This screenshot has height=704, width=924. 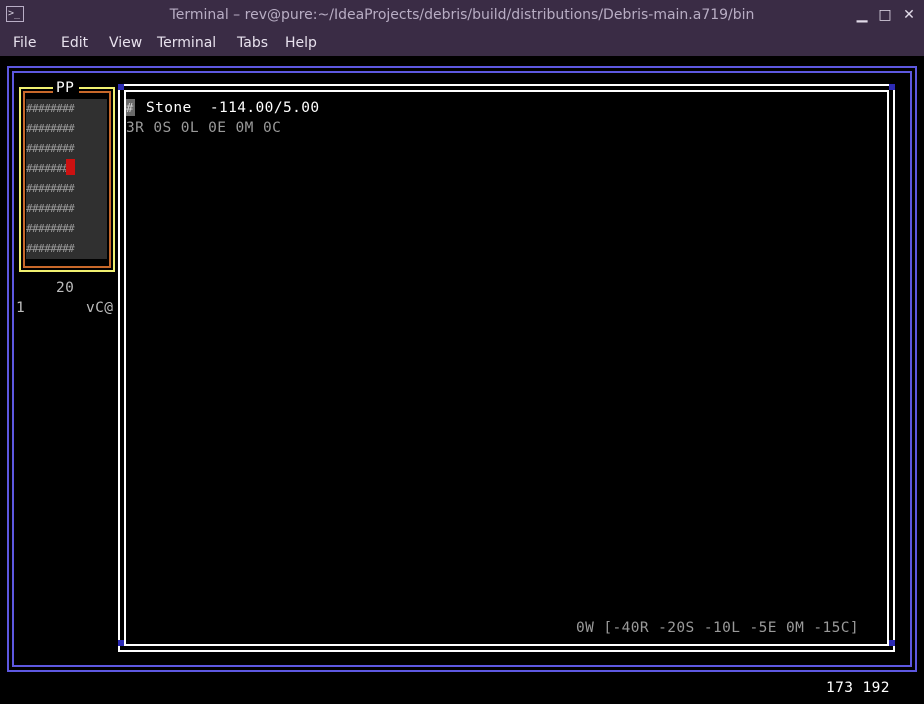 I want to click on menu-bar: File Edit View Terminal Tabs Help, so click(x=462, y=43).